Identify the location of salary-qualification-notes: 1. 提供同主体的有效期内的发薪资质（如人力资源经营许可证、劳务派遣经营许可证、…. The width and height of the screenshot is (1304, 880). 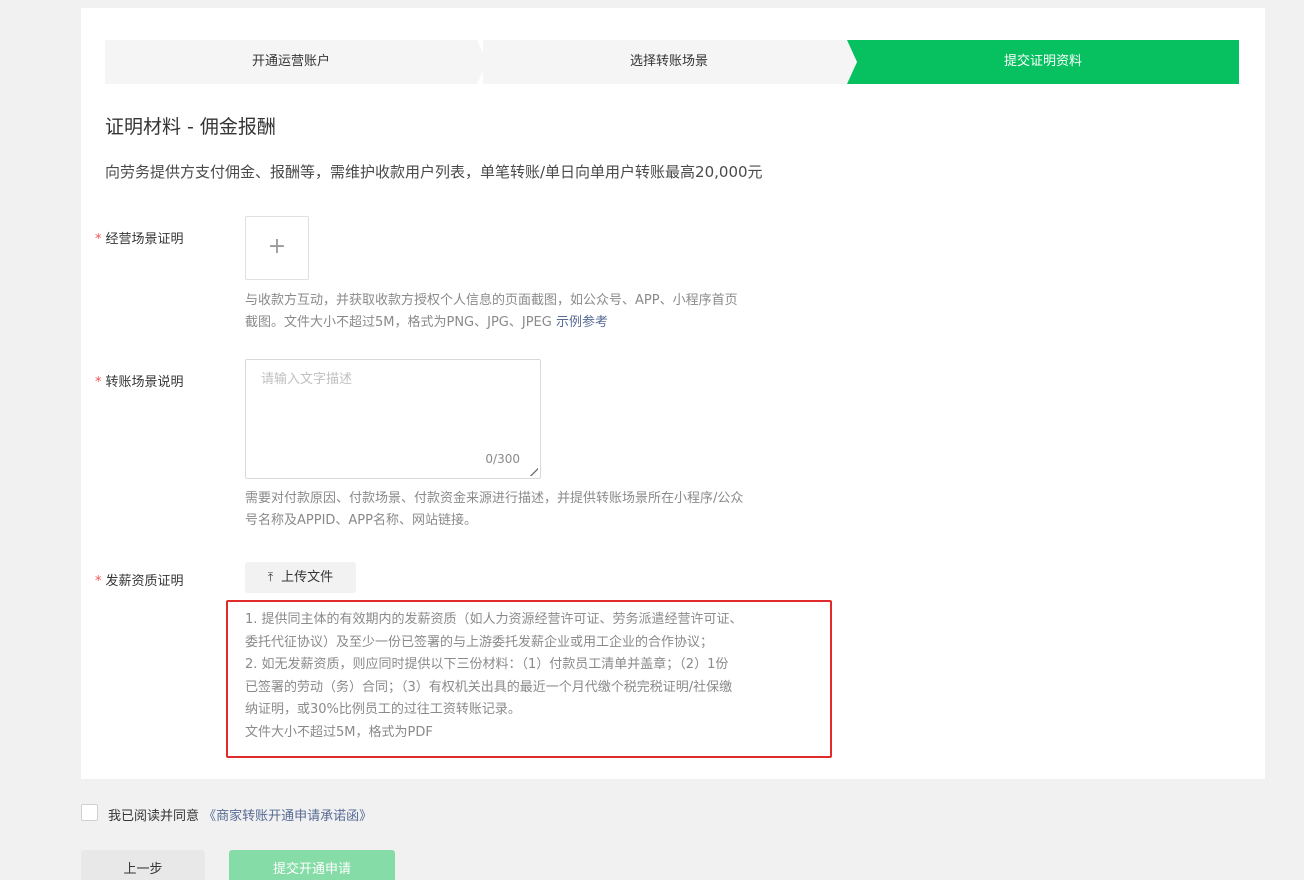
(494, 676).